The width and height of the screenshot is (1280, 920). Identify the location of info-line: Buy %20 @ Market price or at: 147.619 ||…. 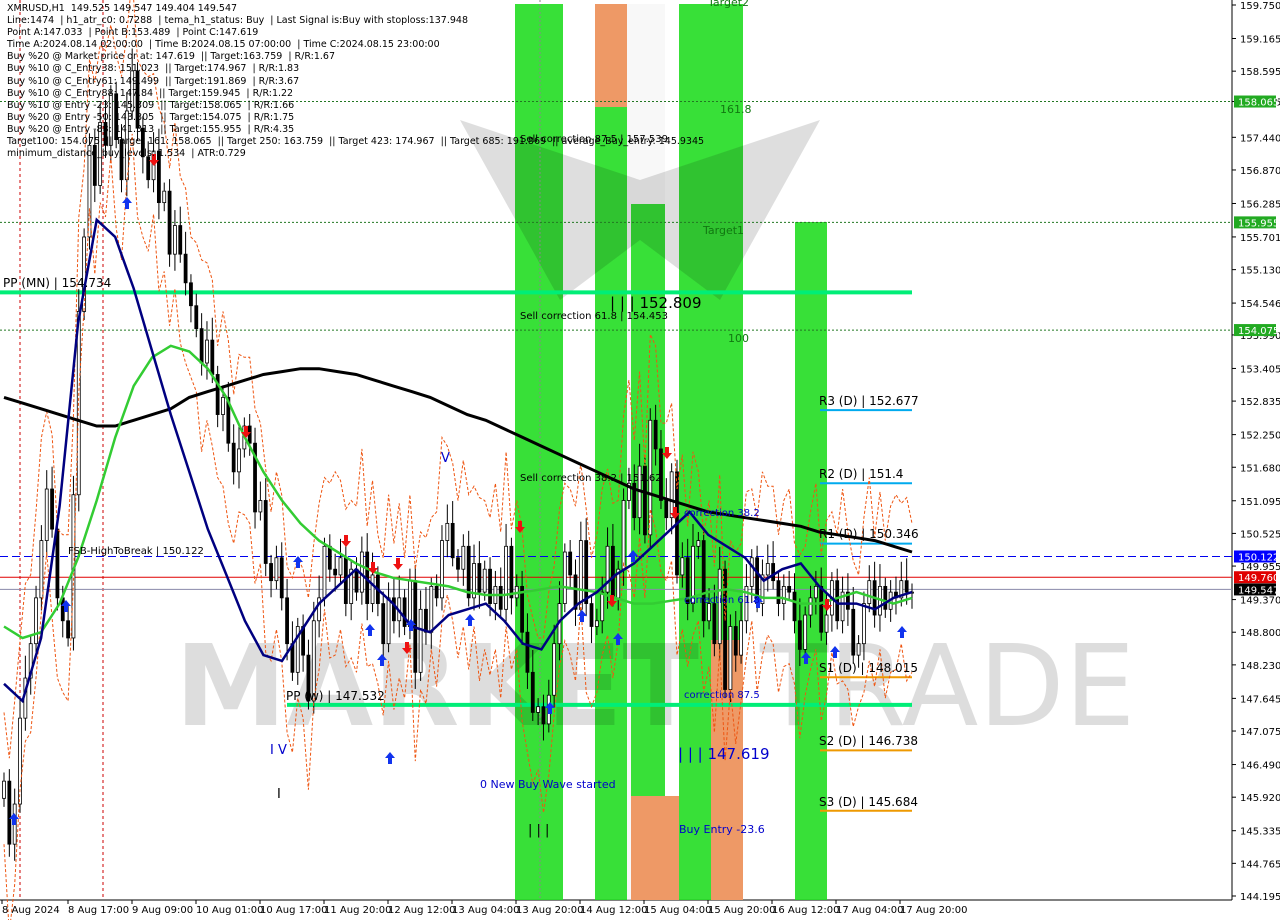
(171, 57).